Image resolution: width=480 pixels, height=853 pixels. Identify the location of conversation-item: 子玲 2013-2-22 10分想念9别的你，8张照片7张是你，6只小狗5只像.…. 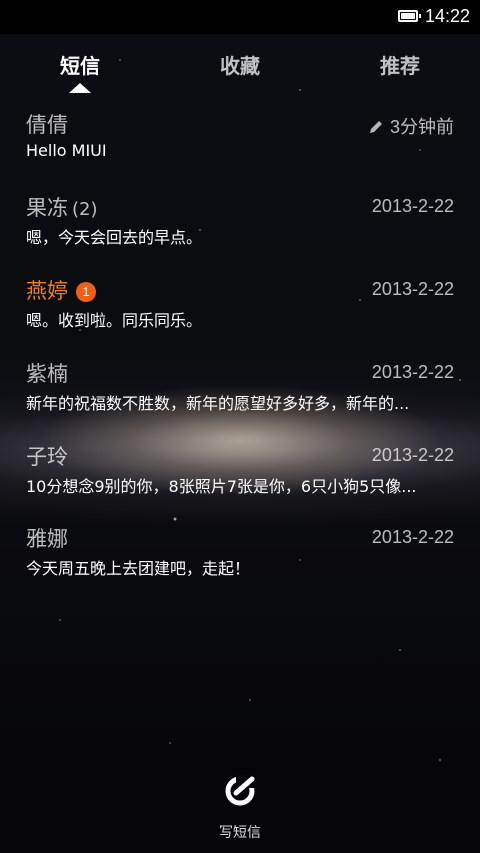
(240, 476).